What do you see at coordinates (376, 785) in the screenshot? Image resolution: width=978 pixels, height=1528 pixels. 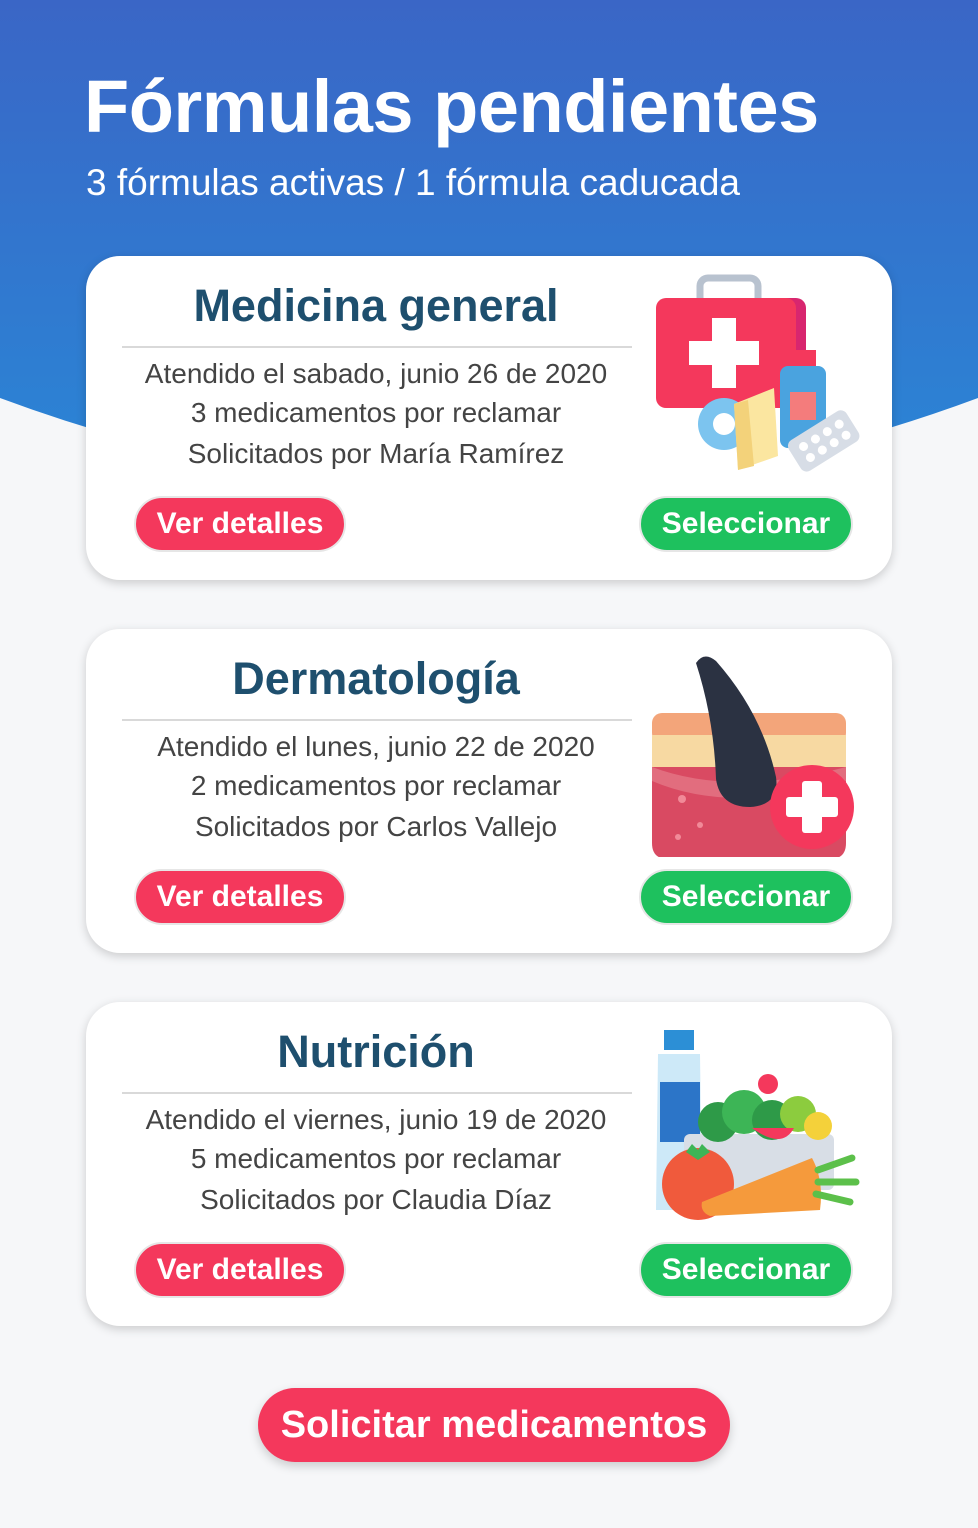 I see `card-meds-count: 2 medicamentos por reclamar` at bounding box center [376, 785].